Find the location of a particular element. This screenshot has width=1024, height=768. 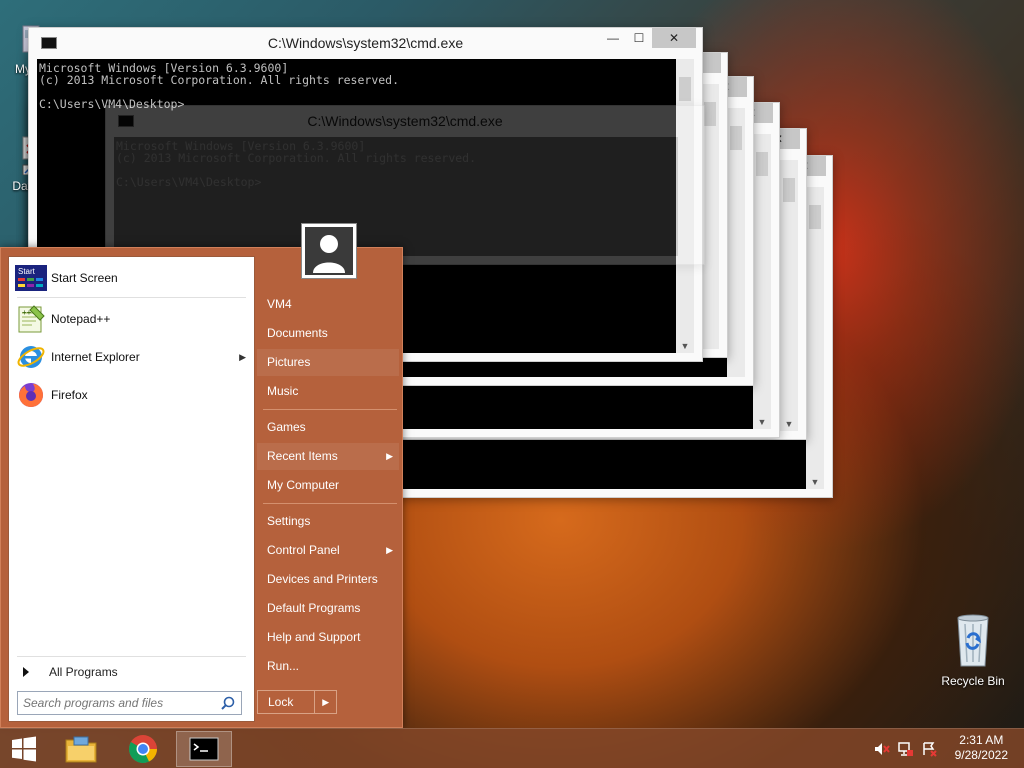

menu-item-recent-items: Recent Items ▶ is located at coordinates (328, 456).